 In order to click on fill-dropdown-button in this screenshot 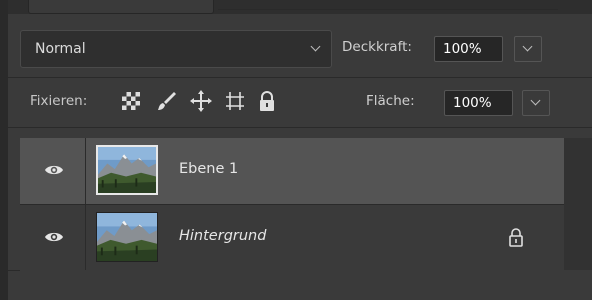, I will do `click(536, 103)`.